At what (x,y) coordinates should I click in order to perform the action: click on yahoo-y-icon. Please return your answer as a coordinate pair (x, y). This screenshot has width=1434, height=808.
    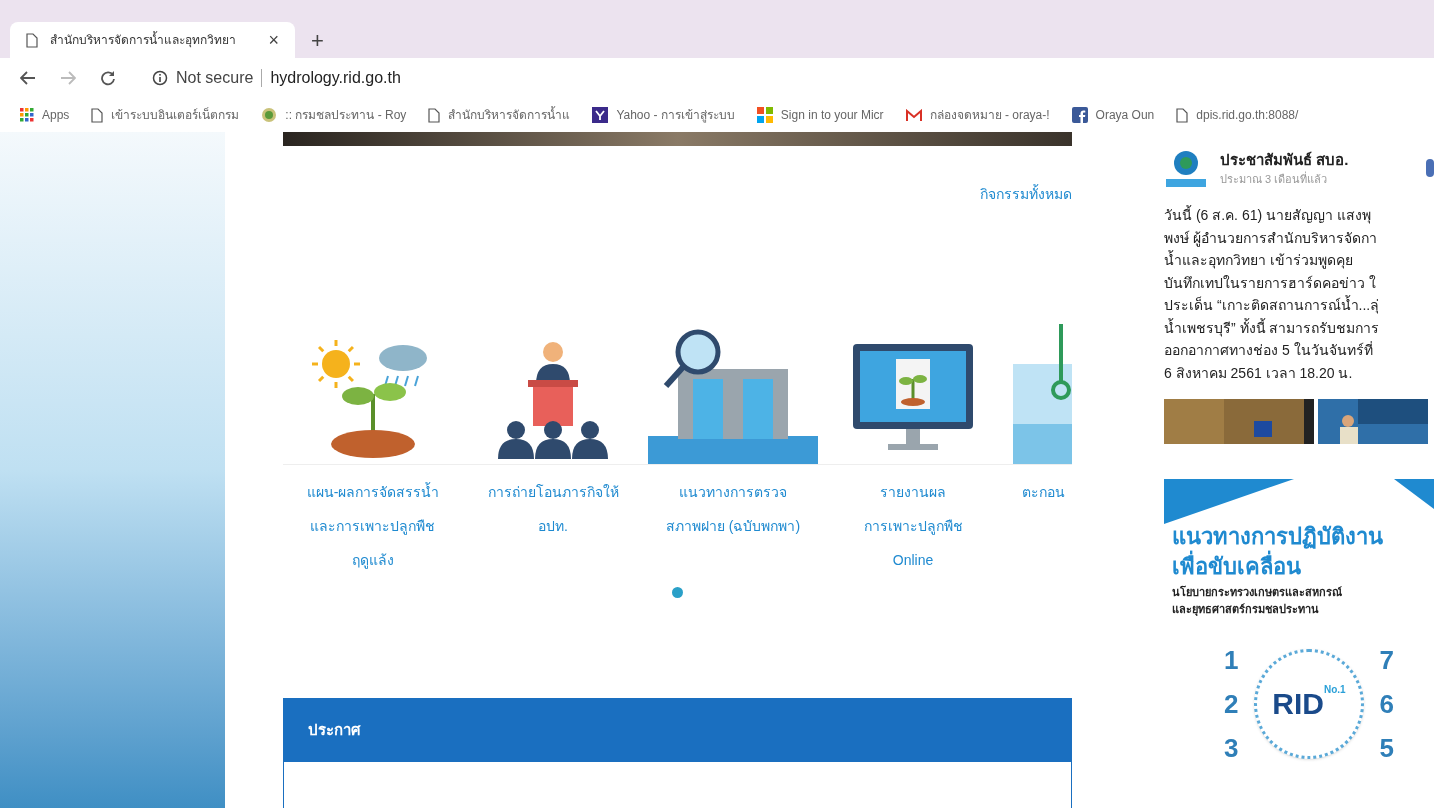
    Looking at the image, I should click on (600, 115).